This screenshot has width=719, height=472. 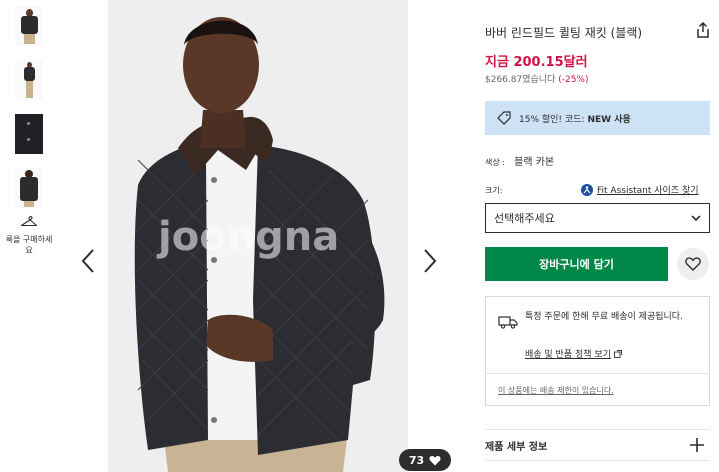 I want to click on colour-info: 색상 : 블랙 카본, so click(x=519, y=160).